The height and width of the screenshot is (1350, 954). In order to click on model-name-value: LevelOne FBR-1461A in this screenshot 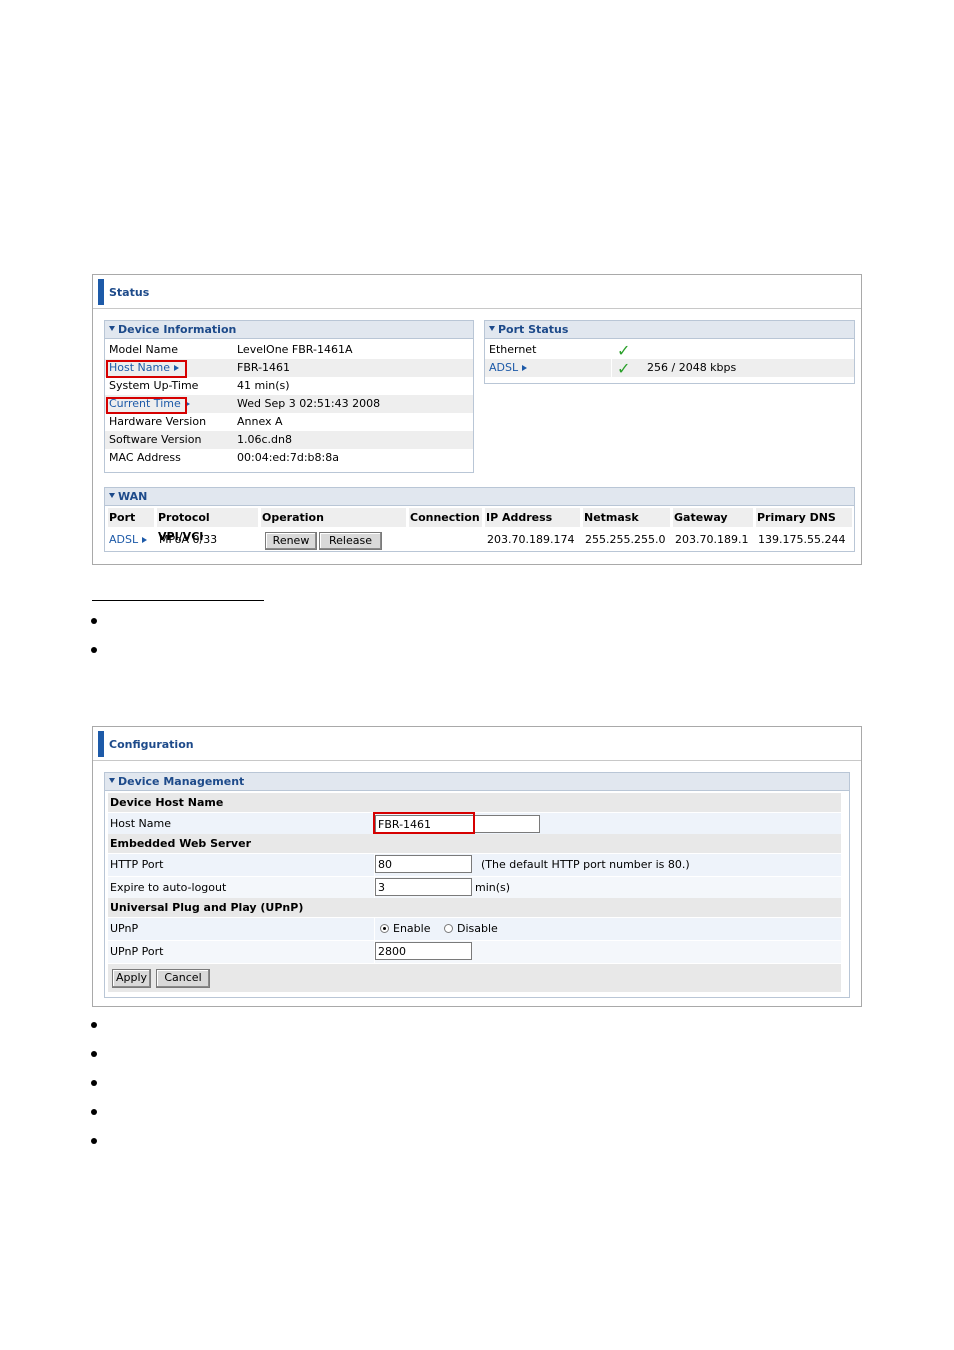, I will do `click(295, 349)`.